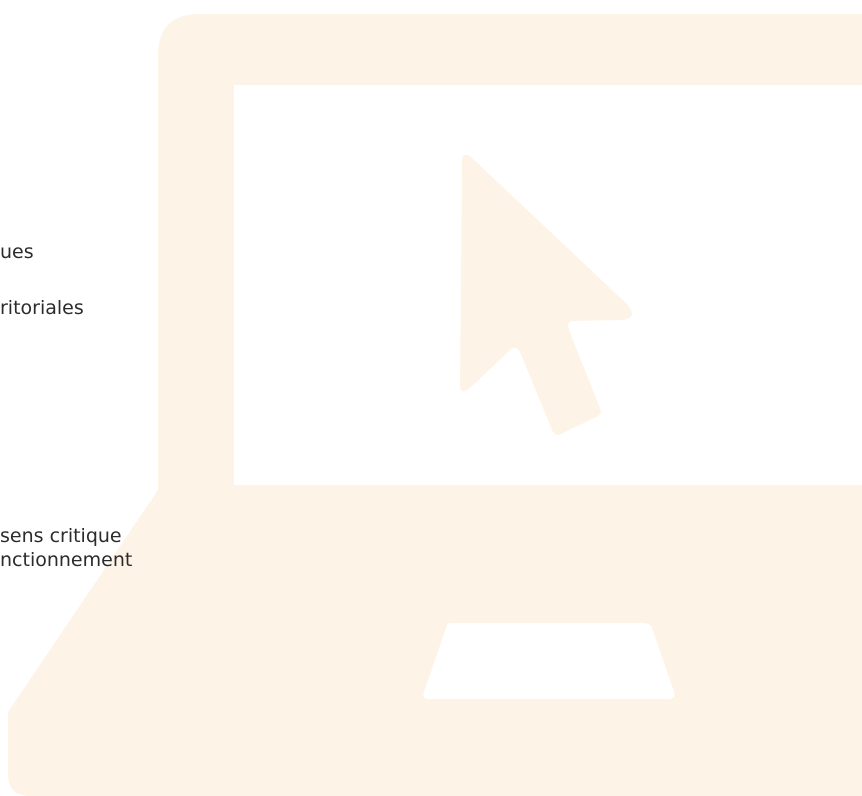  Describe the element at coordinates (549, 661) in the screenshot. I see `laptop-trackpad` at that location.